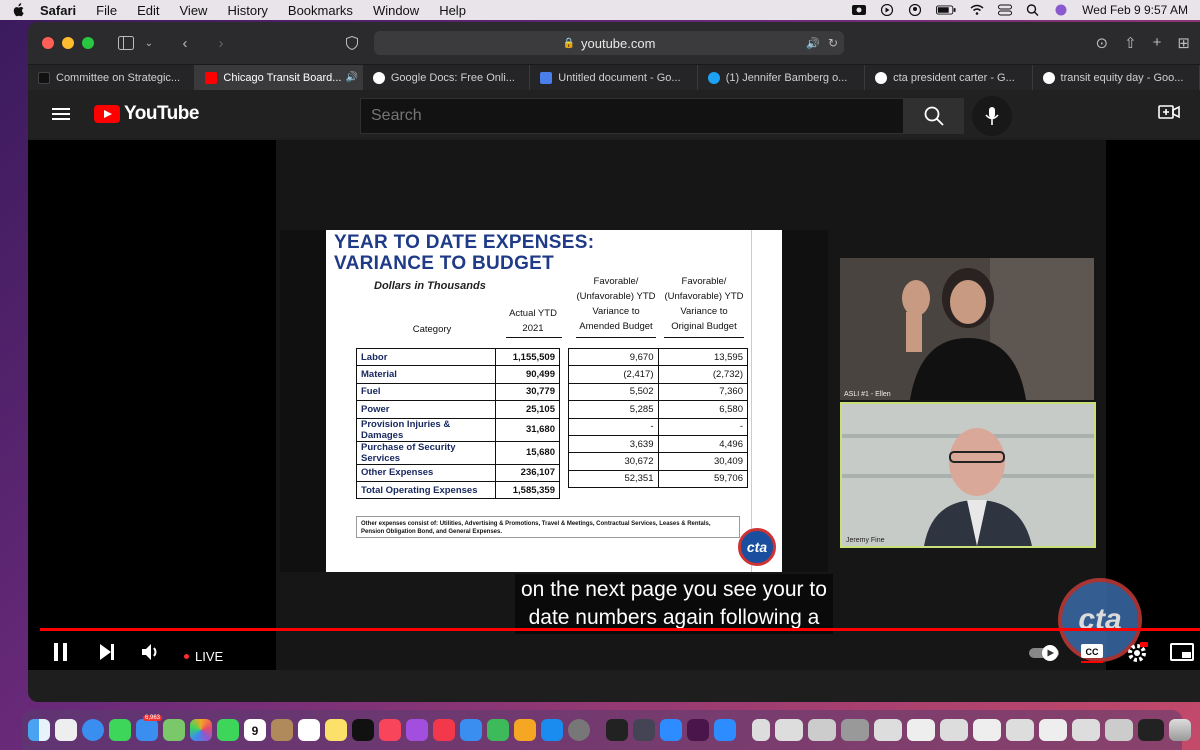 Image resolution: width=1200 pixels, height=750 pixels. What do you see at coordinates (525, 730) in the screenshot?
I see `pages-icon` at bounding box center [525, 730].